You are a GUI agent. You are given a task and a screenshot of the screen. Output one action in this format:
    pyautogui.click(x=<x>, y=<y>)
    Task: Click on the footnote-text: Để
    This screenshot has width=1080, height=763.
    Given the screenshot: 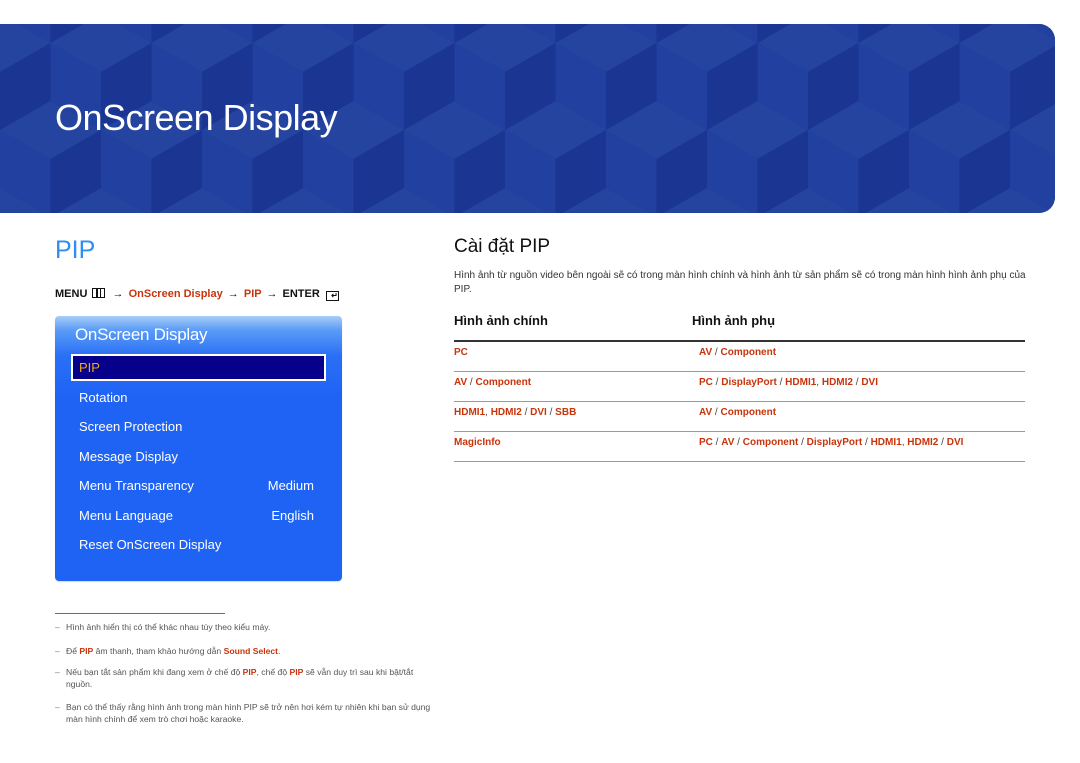 What is the action you would take?
    pyautogui.click(x=73, y=651)
    